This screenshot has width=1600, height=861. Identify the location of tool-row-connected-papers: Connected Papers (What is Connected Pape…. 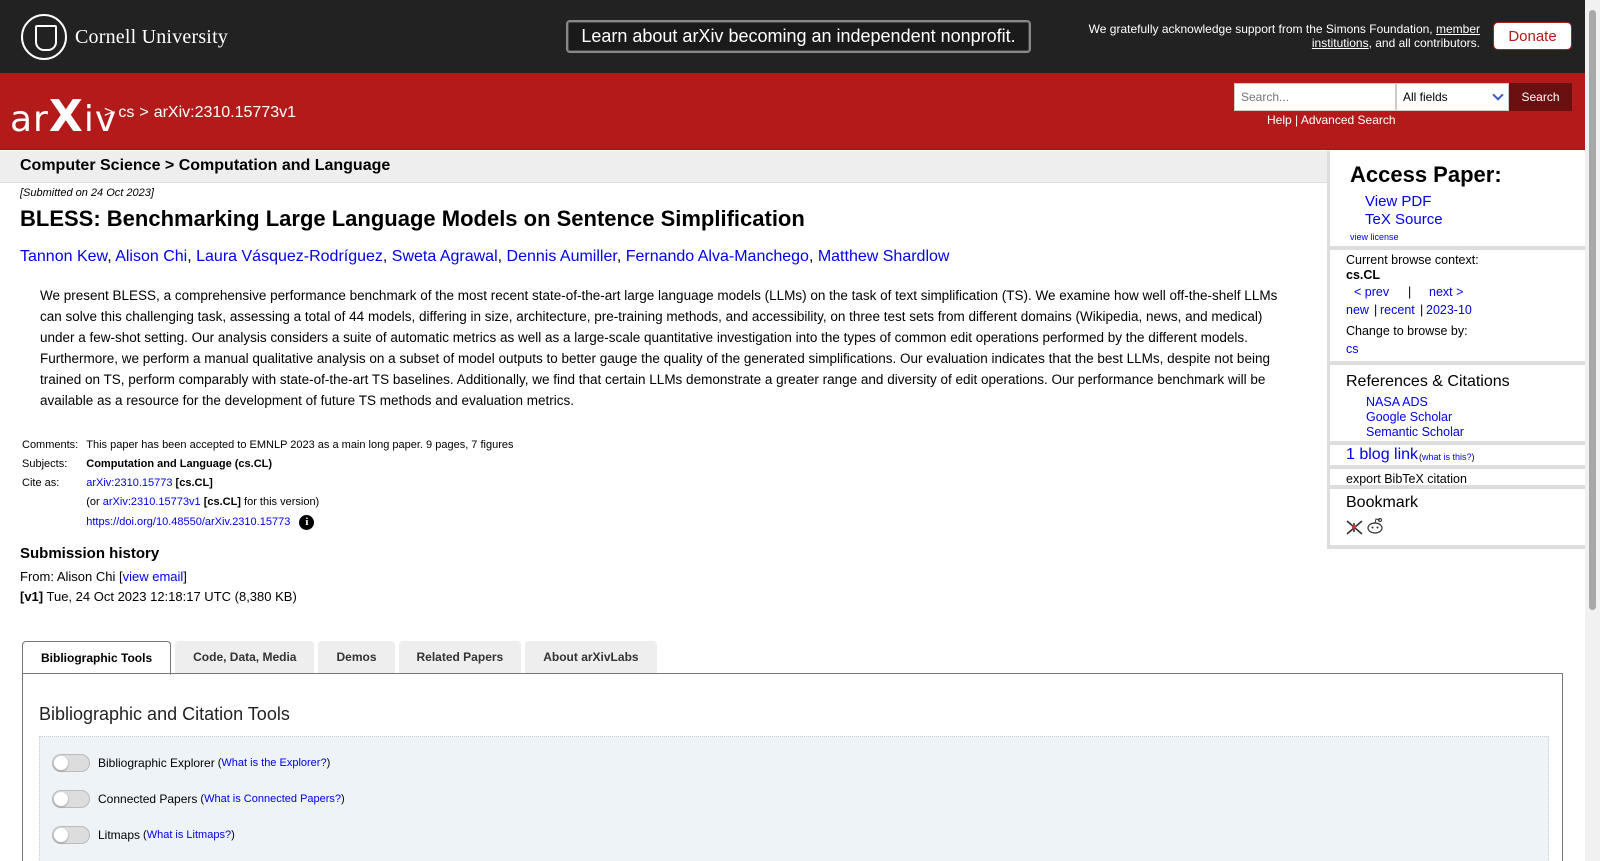
(198, 799).